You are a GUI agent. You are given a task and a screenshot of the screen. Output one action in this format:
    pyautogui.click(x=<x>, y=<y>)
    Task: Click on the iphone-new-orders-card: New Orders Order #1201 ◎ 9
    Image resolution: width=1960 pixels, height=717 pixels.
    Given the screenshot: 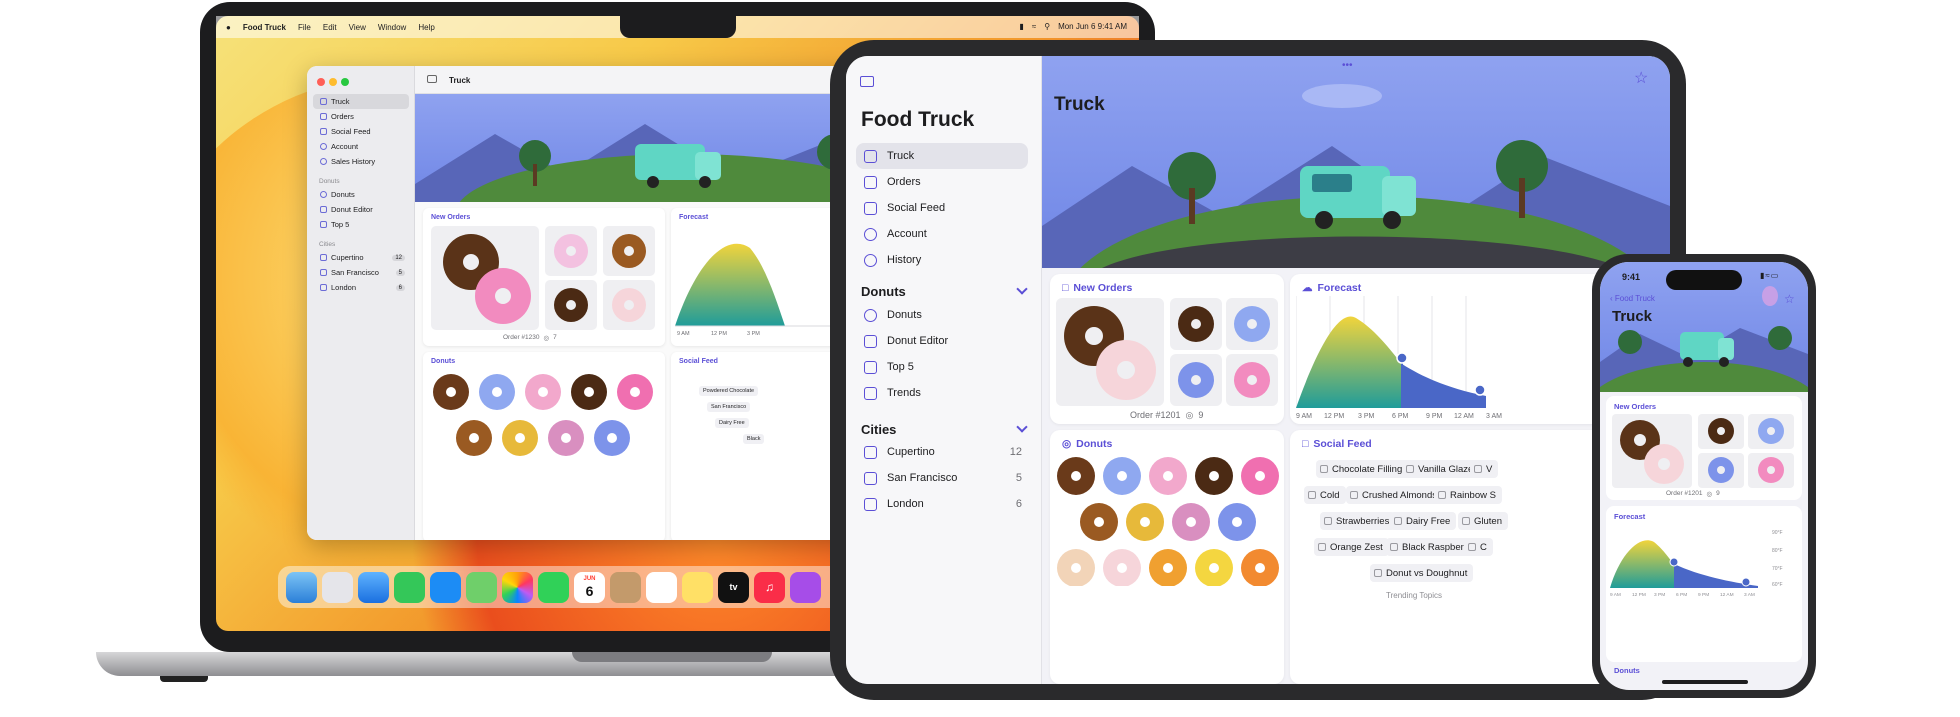 What is the action you would take?
    pyautogui.click(x=1704, y=448)
    